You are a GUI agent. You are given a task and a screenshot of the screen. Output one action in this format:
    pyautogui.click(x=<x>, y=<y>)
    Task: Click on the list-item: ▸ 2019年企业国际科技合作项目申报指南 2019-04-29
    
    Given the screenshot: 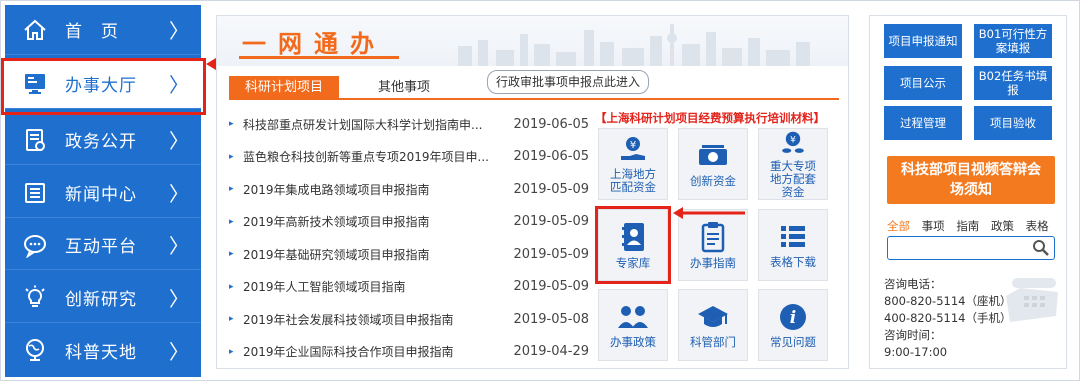 What is the action you would take?
    pyautogui.click(x=409, y=352)
    